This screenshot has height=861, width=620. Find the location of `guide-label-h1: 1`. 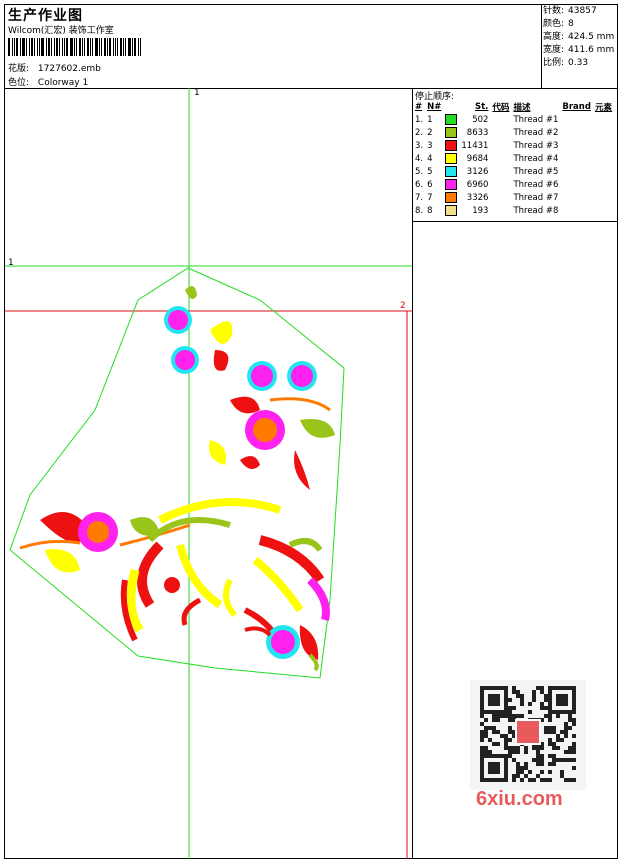

guide-label-h1: 1 is located at coordinates (11, 263).